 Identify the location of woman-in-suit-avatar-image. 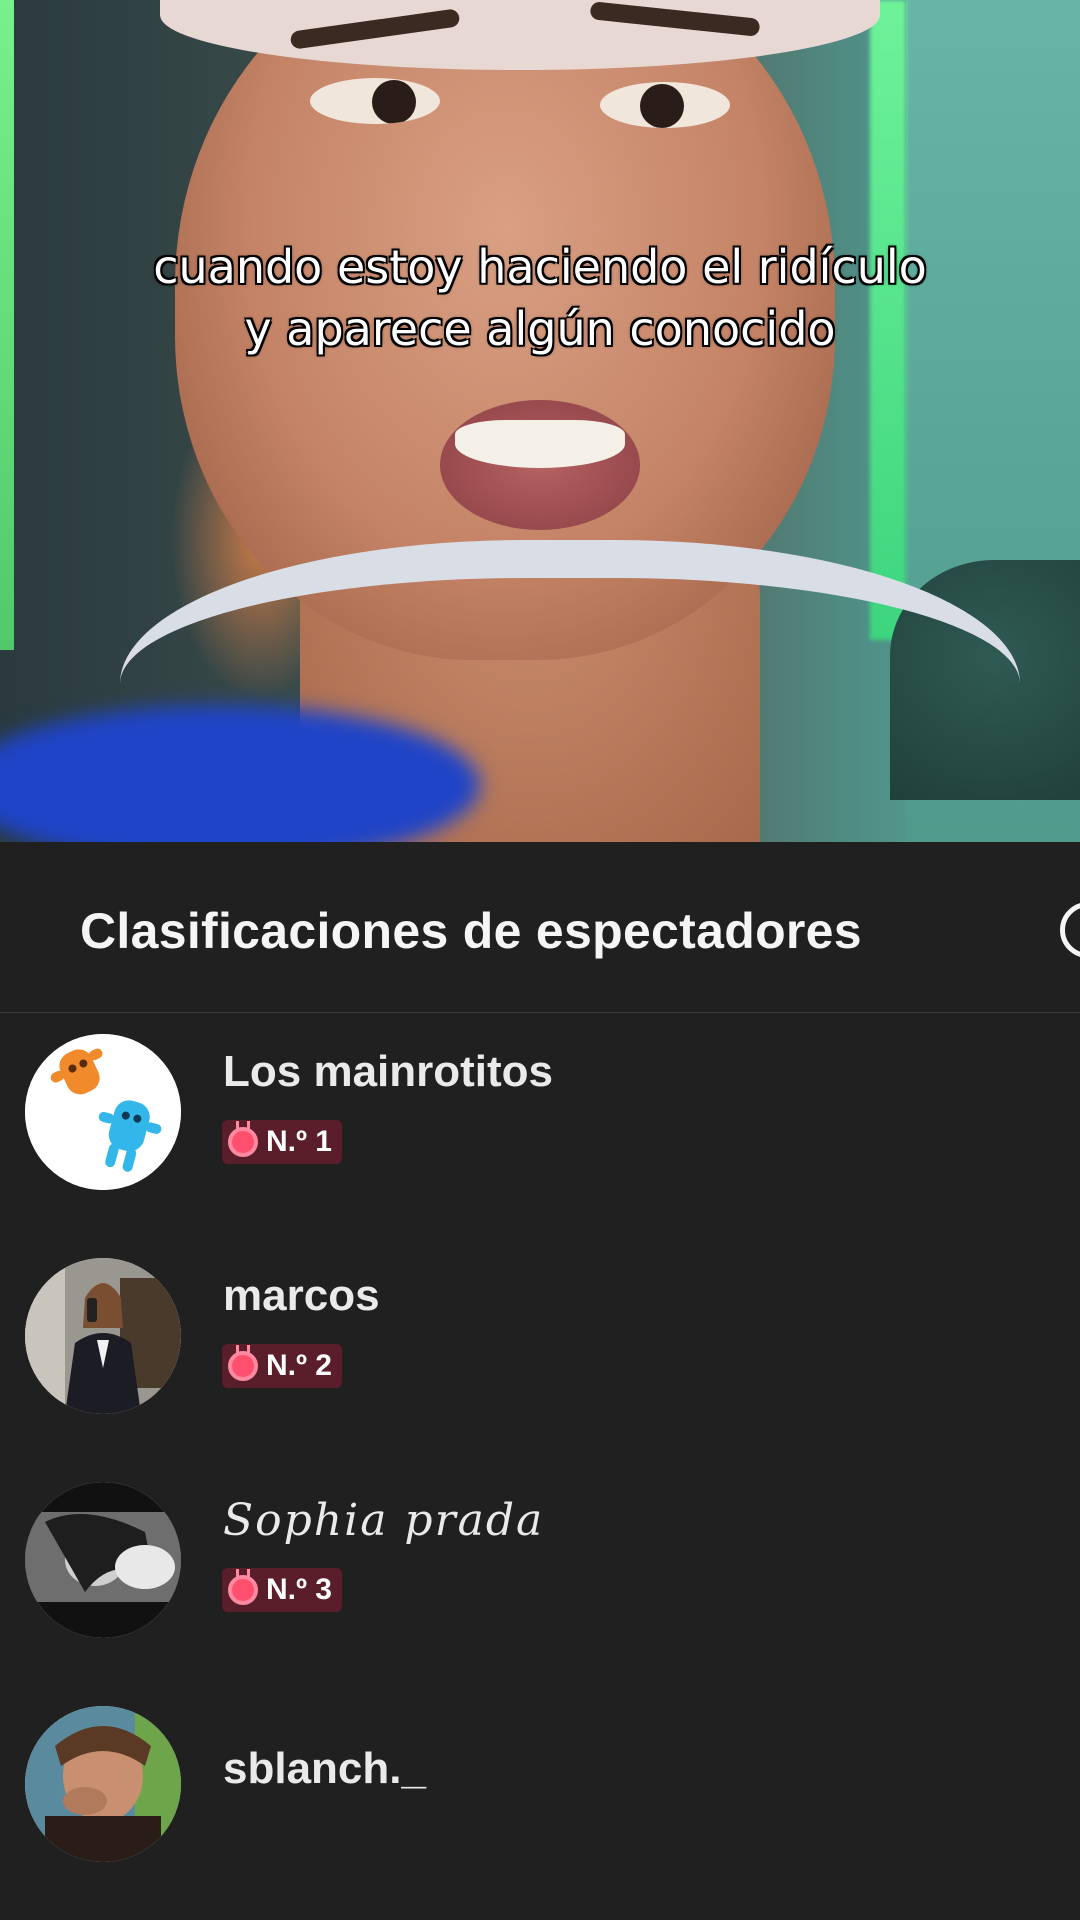
(103, 1336).